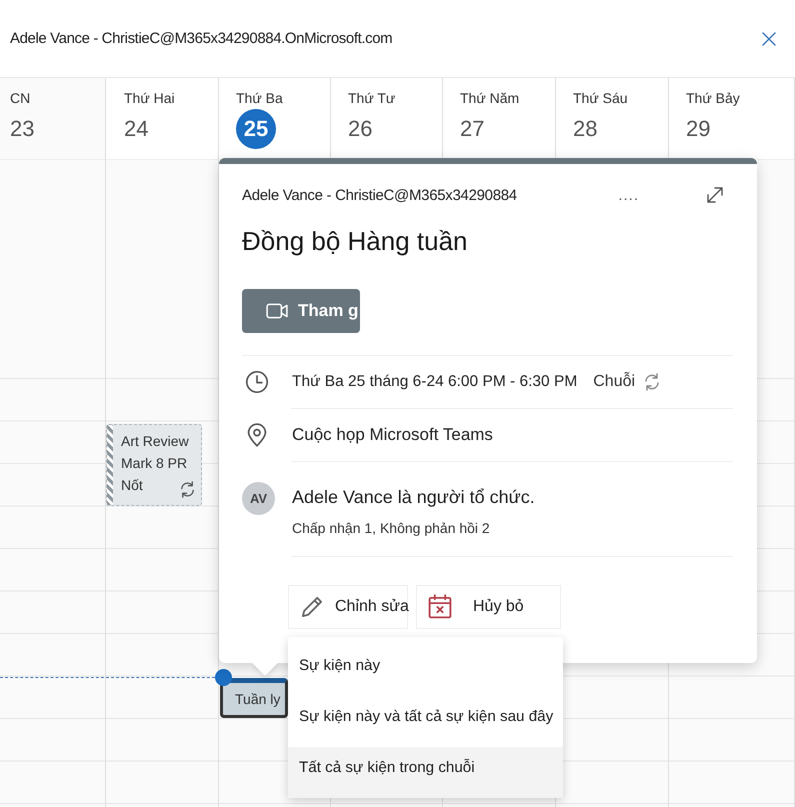 The height and width of the screenshot is (807, 795). What do you see at coordinates (355, 241) in the screenshot?
I see `event-title: Đồng bộ Hàng tuần` at bounding box center [355, 241].